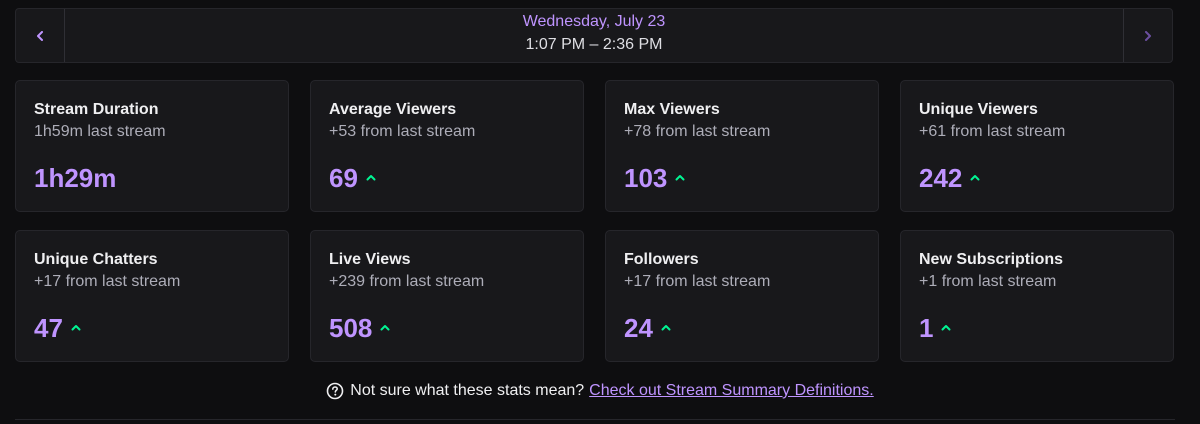 This screenshot has height=424, width=1200. What do you see at coordinates (991, 259) in the screenshot?
I see `stat-title: New Subscriptions` at bounding box center [991, 259].